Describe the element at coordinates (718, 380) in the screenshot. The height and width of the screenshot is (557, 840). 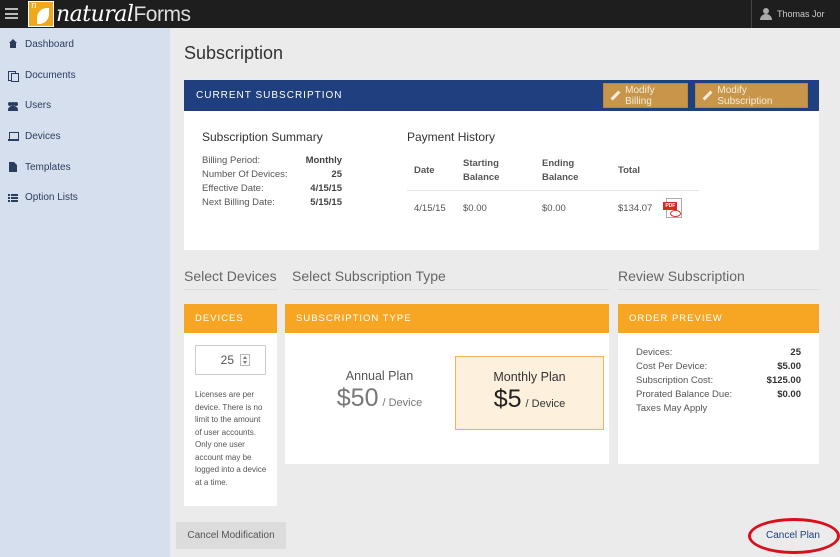
I see `order-row: Subscription Cost: $125.00` at that location.